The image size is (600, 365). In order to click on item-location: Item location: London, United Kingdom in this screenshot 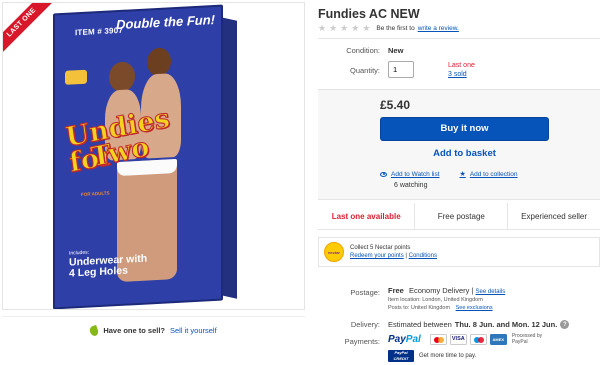, I will do `click(435, 300)`.